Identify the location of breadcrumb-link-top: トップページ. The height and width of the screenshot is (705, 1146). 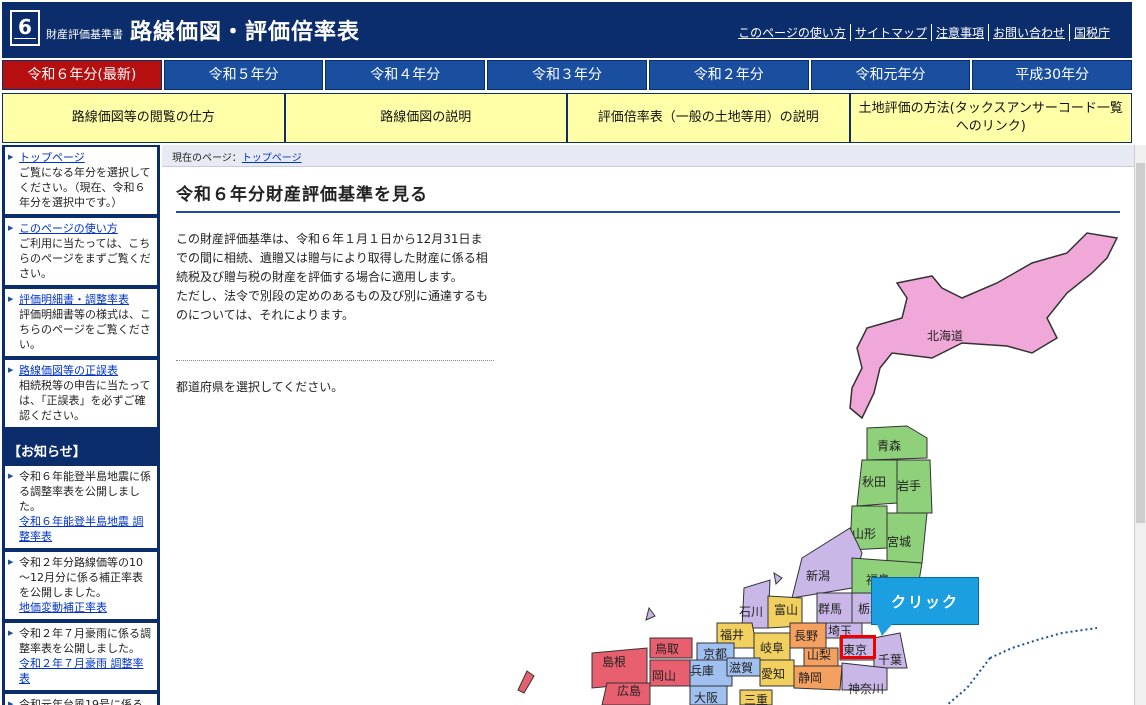
(272, 158).